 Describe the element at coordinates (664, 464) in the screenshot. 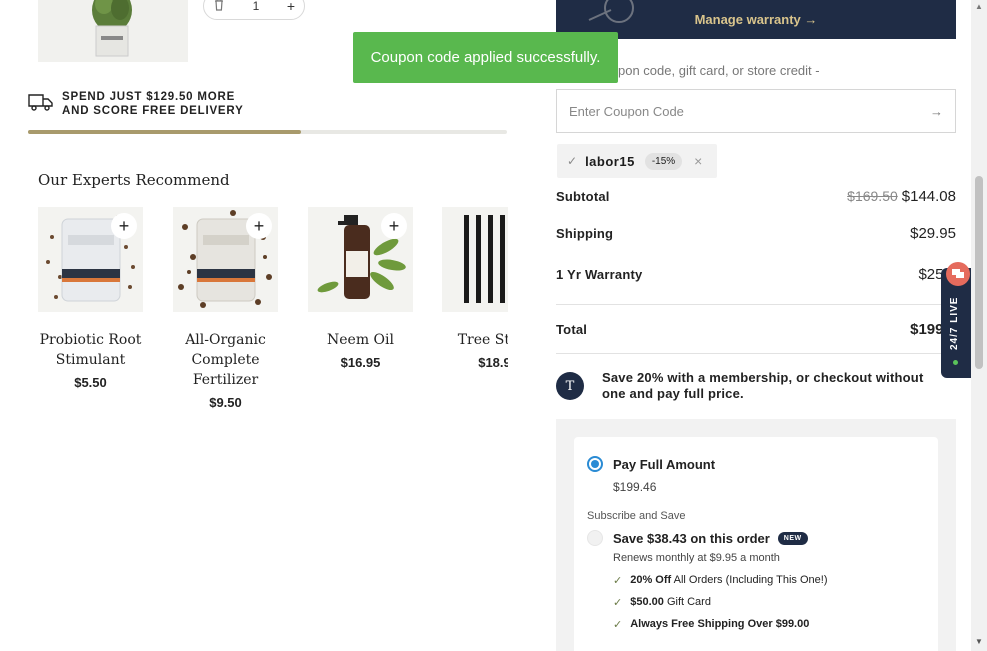

I see `pay-full-title: Pay Full Amount` at that location.